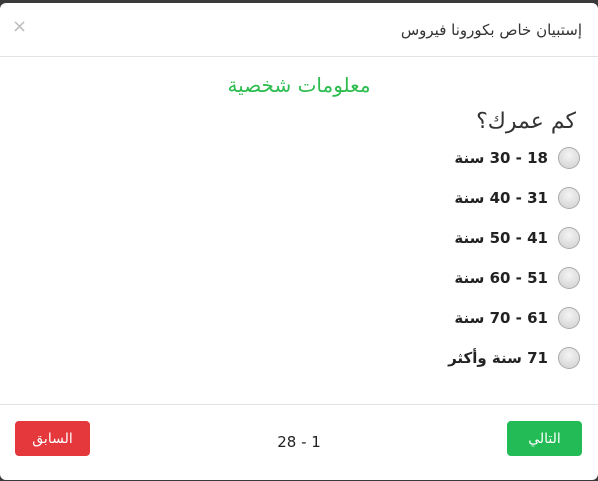 This screenshot has height=481, width=598. What do you see at coordinates (498, 358) in the screenshot?
I see `option-label: 71 سنة وأكثر` at bounding box center [498, 358].